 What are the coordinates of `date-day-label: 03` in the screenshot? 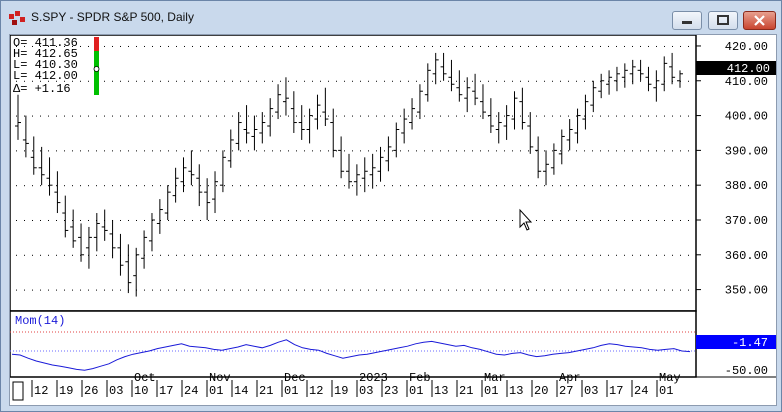 It's located at (591, 391).